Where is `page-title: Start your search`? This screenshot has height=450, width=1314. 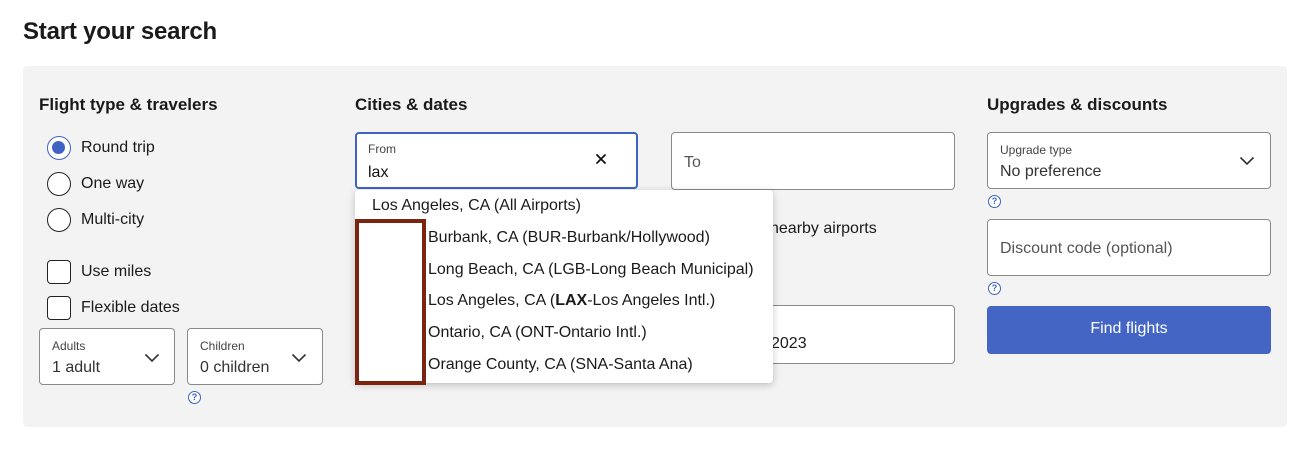 page-title: Start your search is located at coordinates (120, 31).